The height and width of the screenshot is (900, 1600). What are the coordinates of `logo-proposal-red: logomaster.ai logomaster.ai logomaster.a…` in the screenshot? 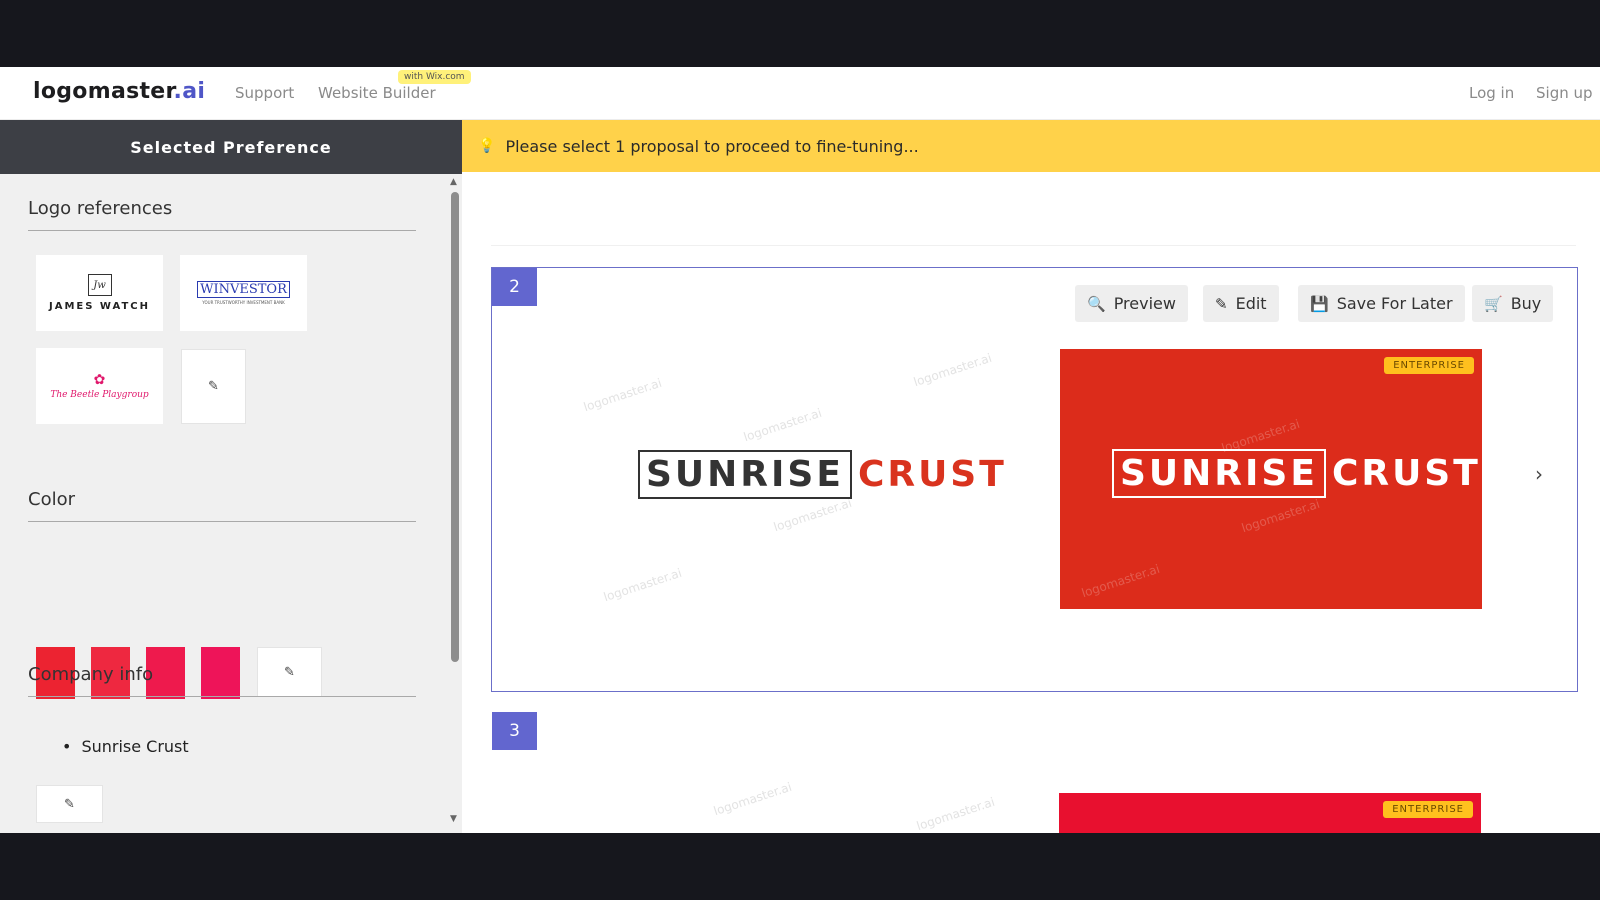 It's located at (1271, 479).